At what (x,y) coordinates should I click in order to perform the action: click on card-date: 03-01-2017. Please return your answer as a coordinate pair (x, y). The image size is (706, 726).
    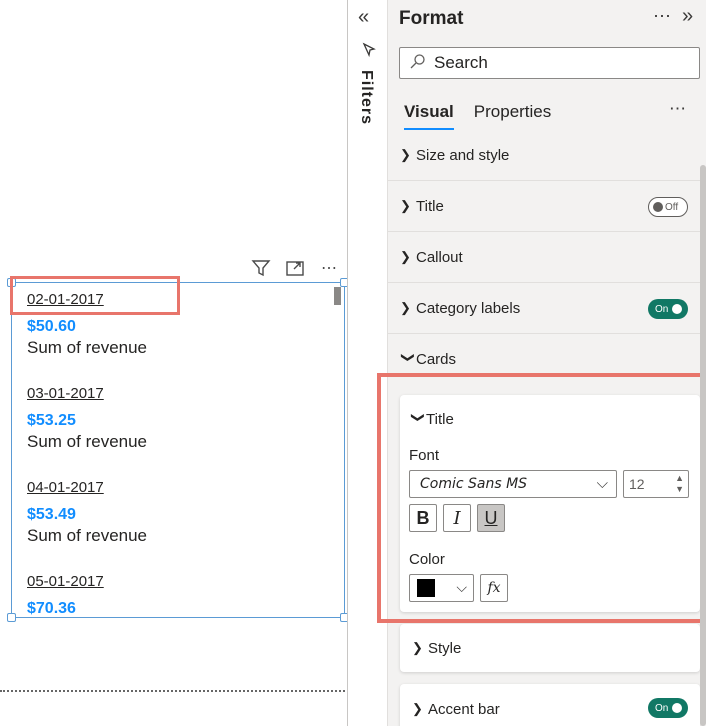
    Looking at the image, I should click on (65, 393).